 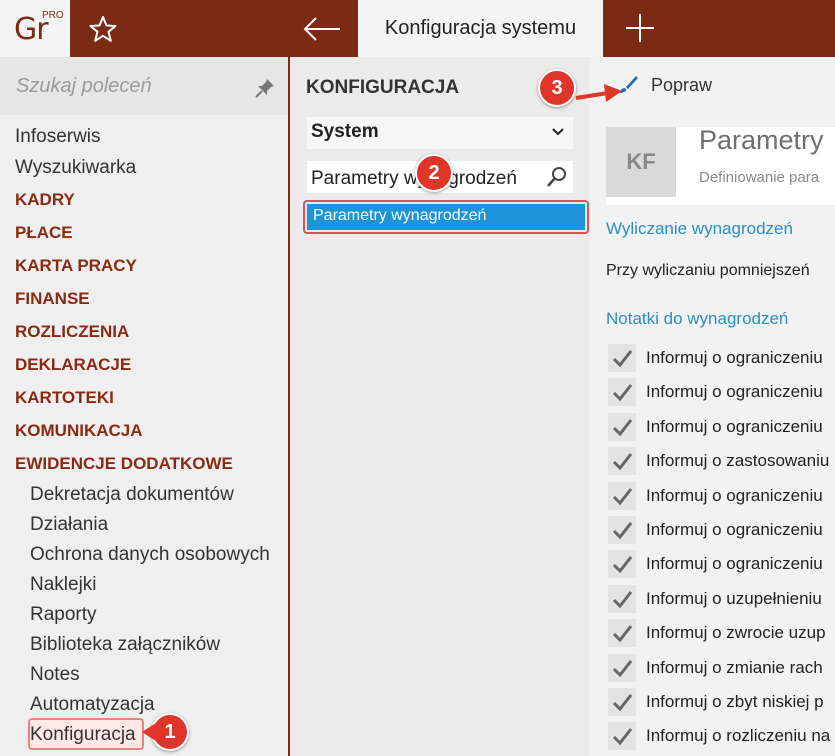 I want to click on checkbox-row: Informuj o uzupełnieniu, so click(x=721, y=598).